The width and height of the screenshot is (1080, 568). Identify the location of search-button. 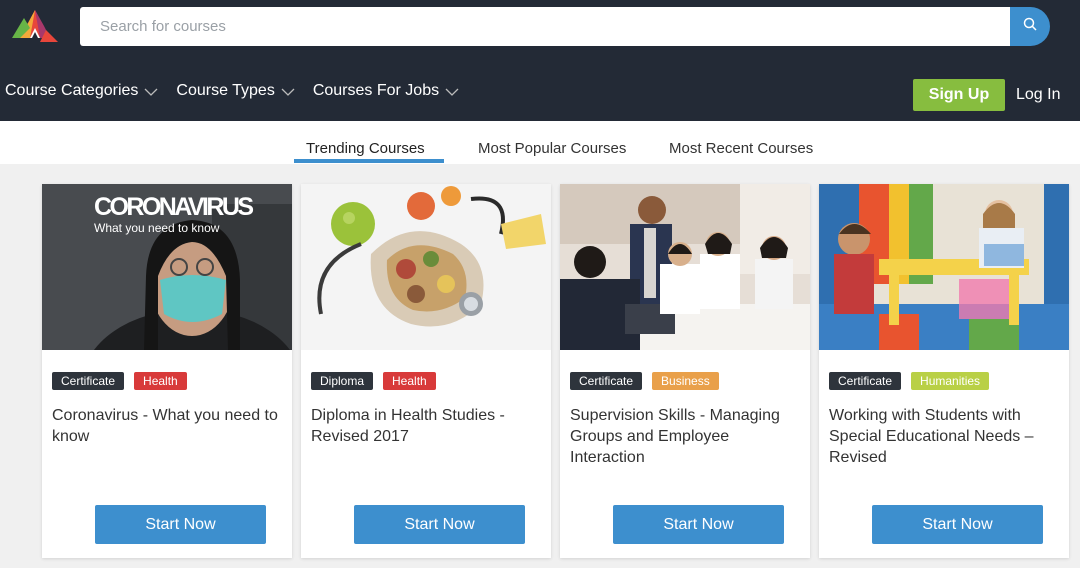
(1030, 26).